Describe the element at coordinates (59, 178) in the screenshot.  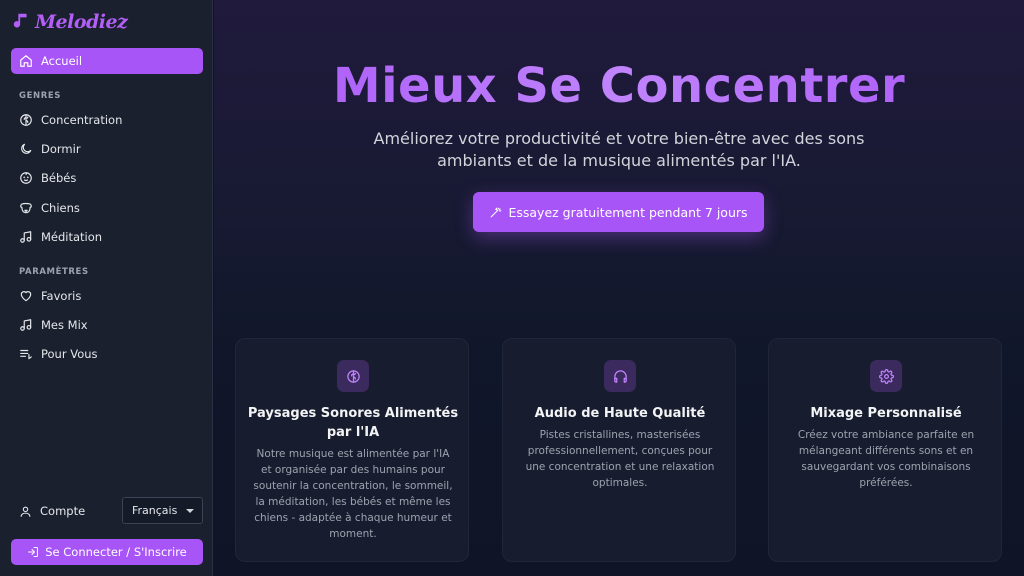
I see `sidebar-item-label: Bébés` at that location.